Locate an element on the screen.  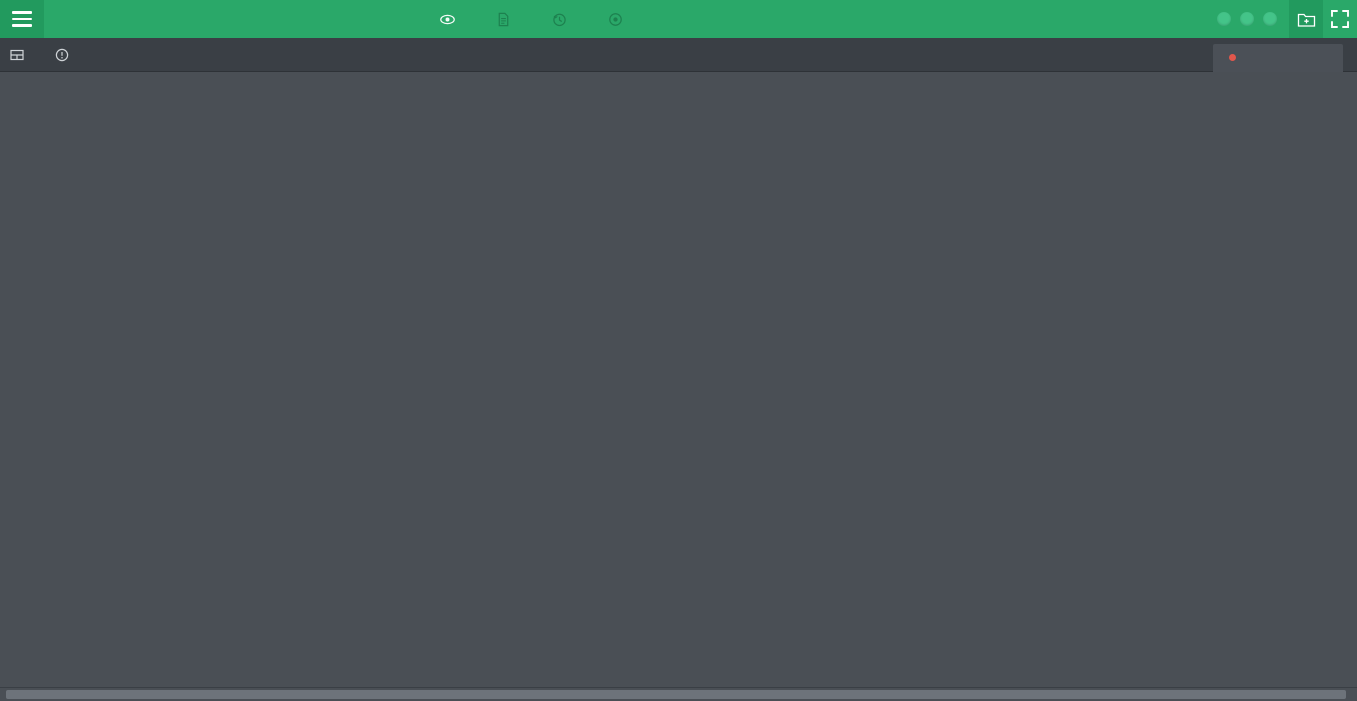
hamburger-menu-button is located at coordinates (22, 19).